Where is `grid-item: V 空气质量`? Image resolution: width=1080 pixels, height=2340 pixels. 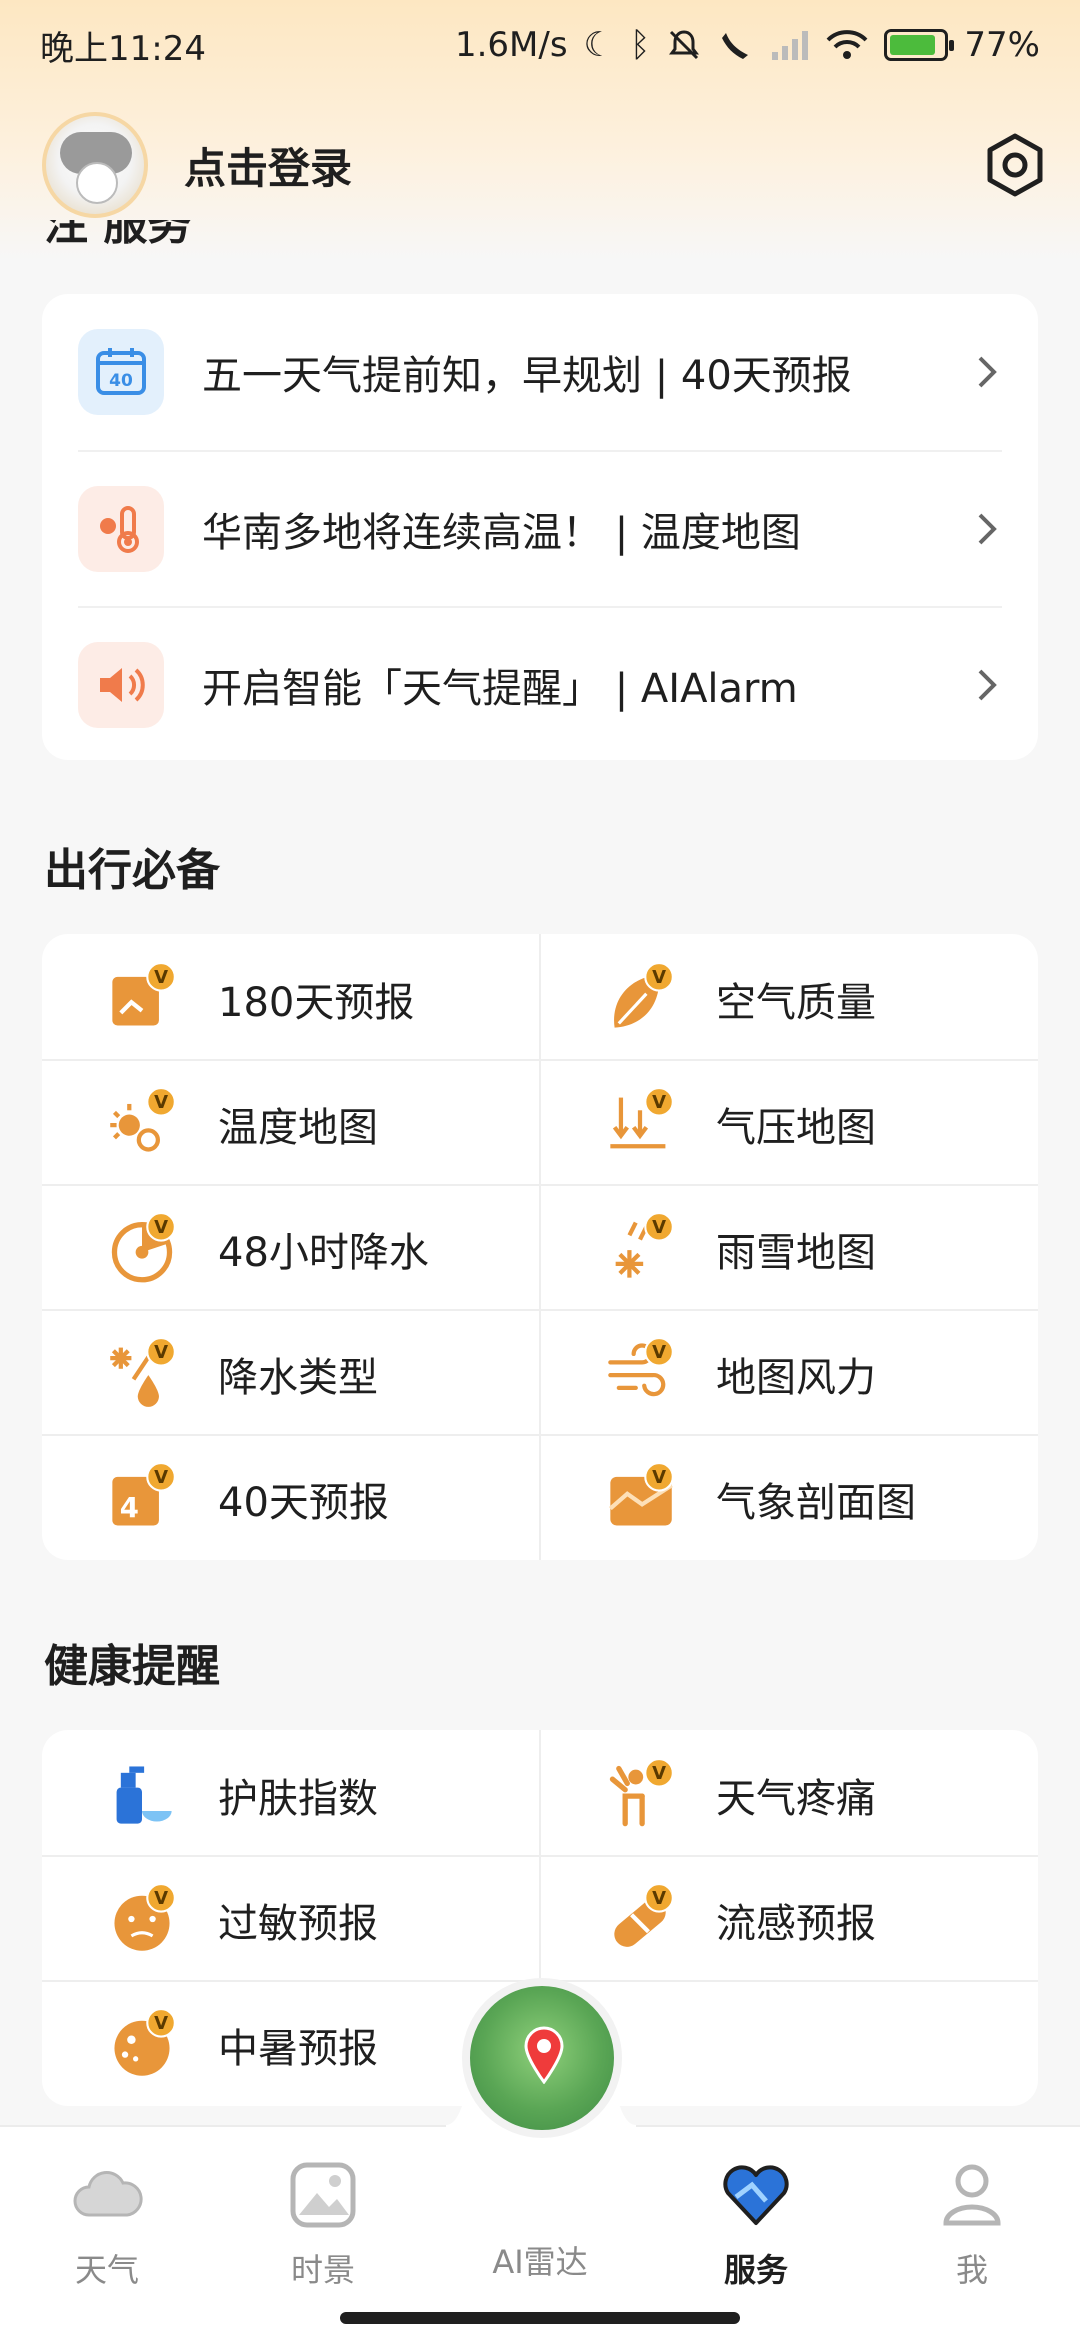 grid-item: V 空气质量 is located at coordinates (789, 996).